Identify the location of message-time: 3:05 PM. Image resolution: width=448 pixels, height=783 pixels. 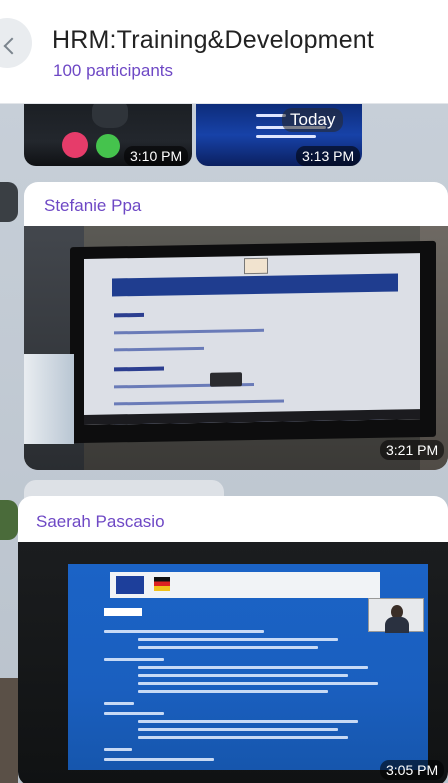
(412, 770).